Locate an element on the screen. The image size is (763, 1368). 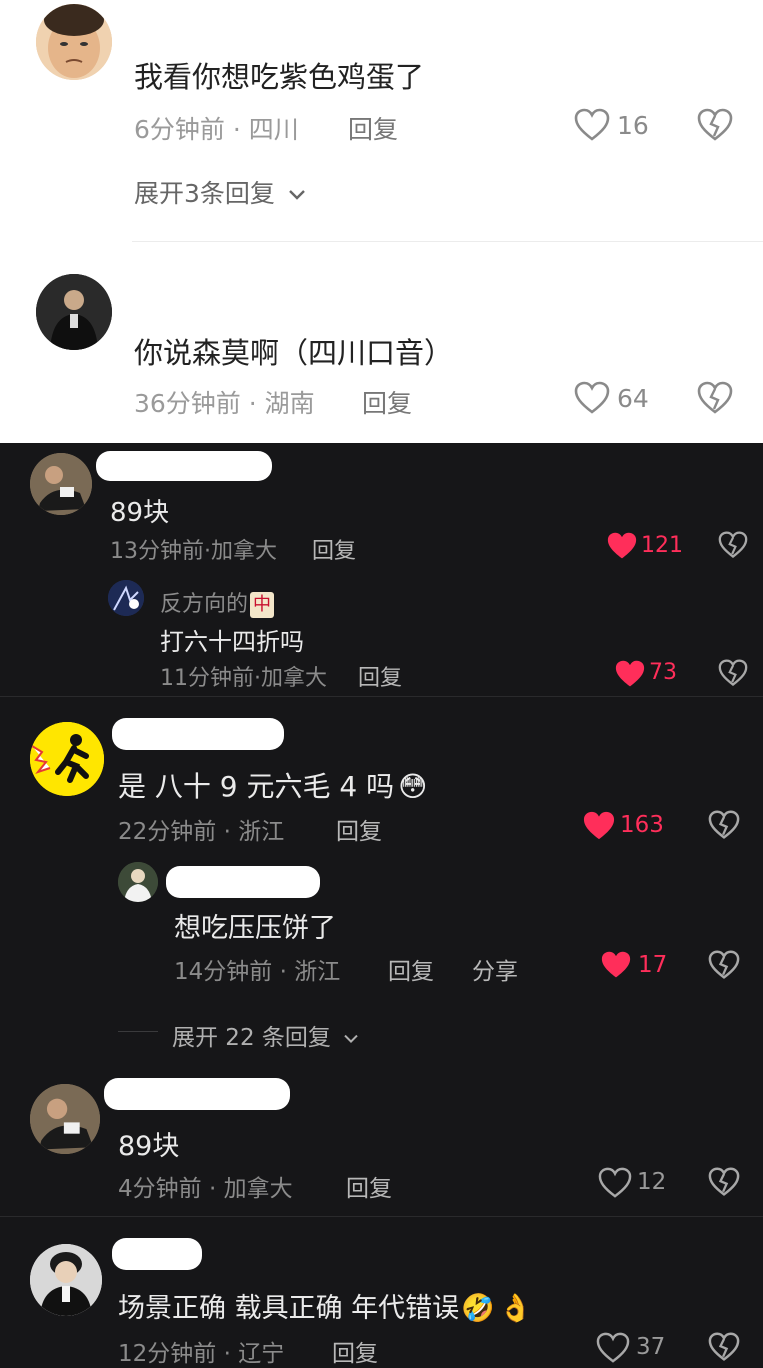
like-count: 73 is located at coordinates (663, 672).